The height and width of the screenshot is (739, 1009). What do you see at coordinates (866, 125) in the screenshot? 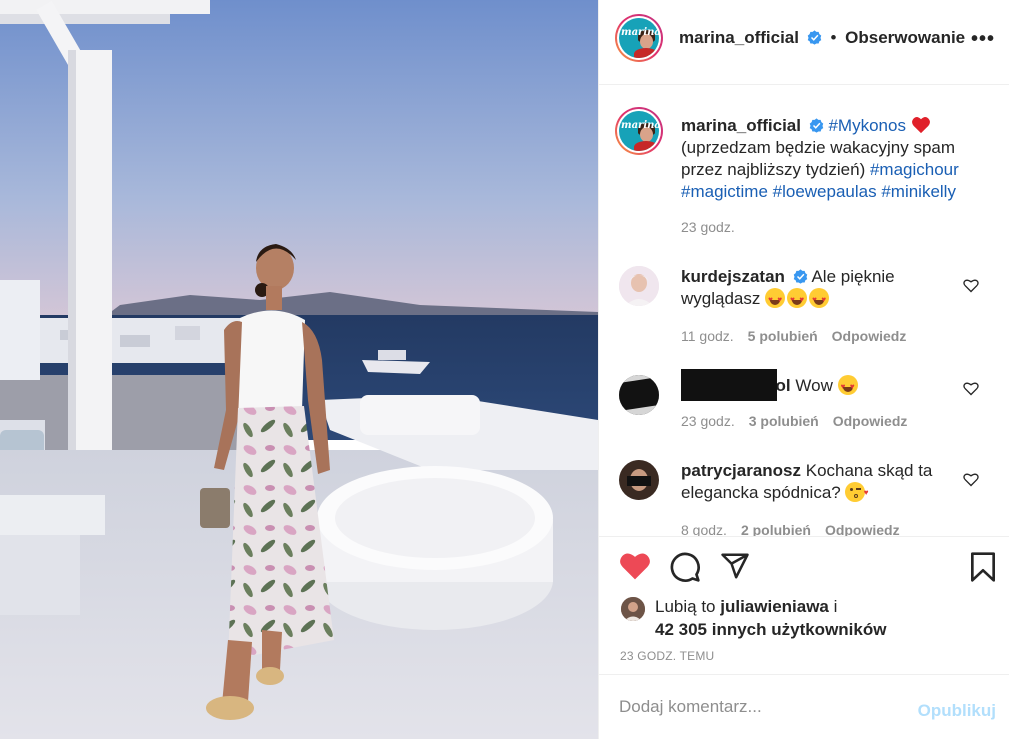
I see `hashtag-link: #Mykonos` at bounding box center [866, 125].